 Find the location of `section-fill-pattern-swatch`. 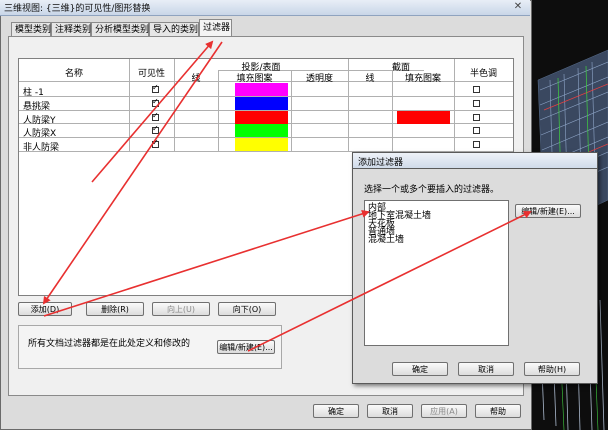

section-fill-pattern-swatch is located at coordinates (423, 117).